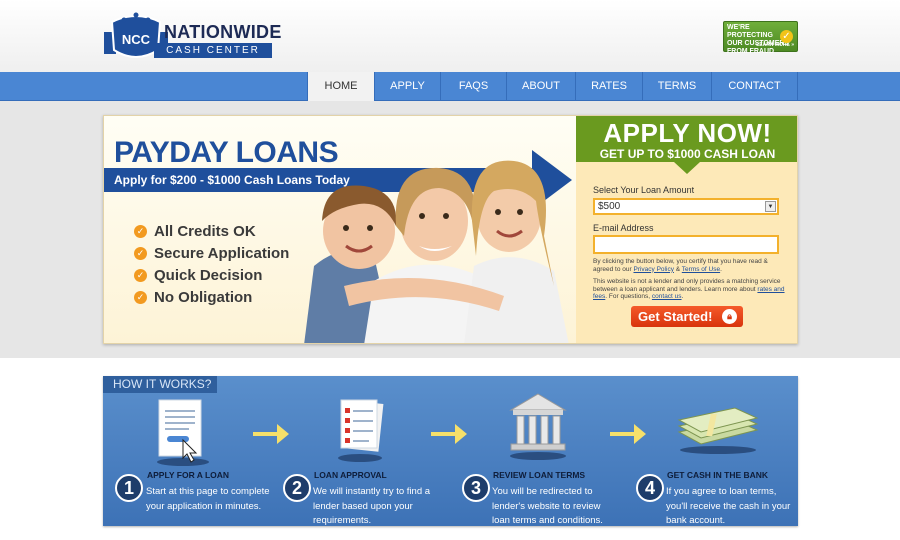 This screenshot has height=540, width=900. Describe the element at coordinates (361, 430) in the screenshot. I see `checklist-icon` at that location.